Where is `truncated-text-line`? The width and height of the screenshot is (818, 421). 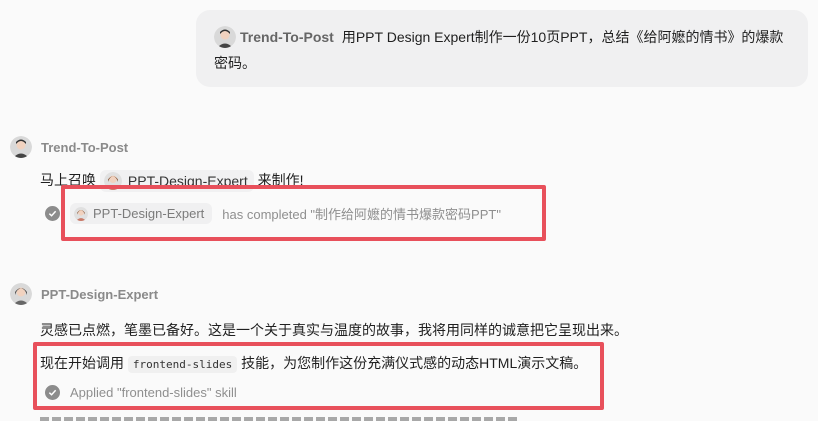
truncated-text-line is located at coordinates (280, 417).